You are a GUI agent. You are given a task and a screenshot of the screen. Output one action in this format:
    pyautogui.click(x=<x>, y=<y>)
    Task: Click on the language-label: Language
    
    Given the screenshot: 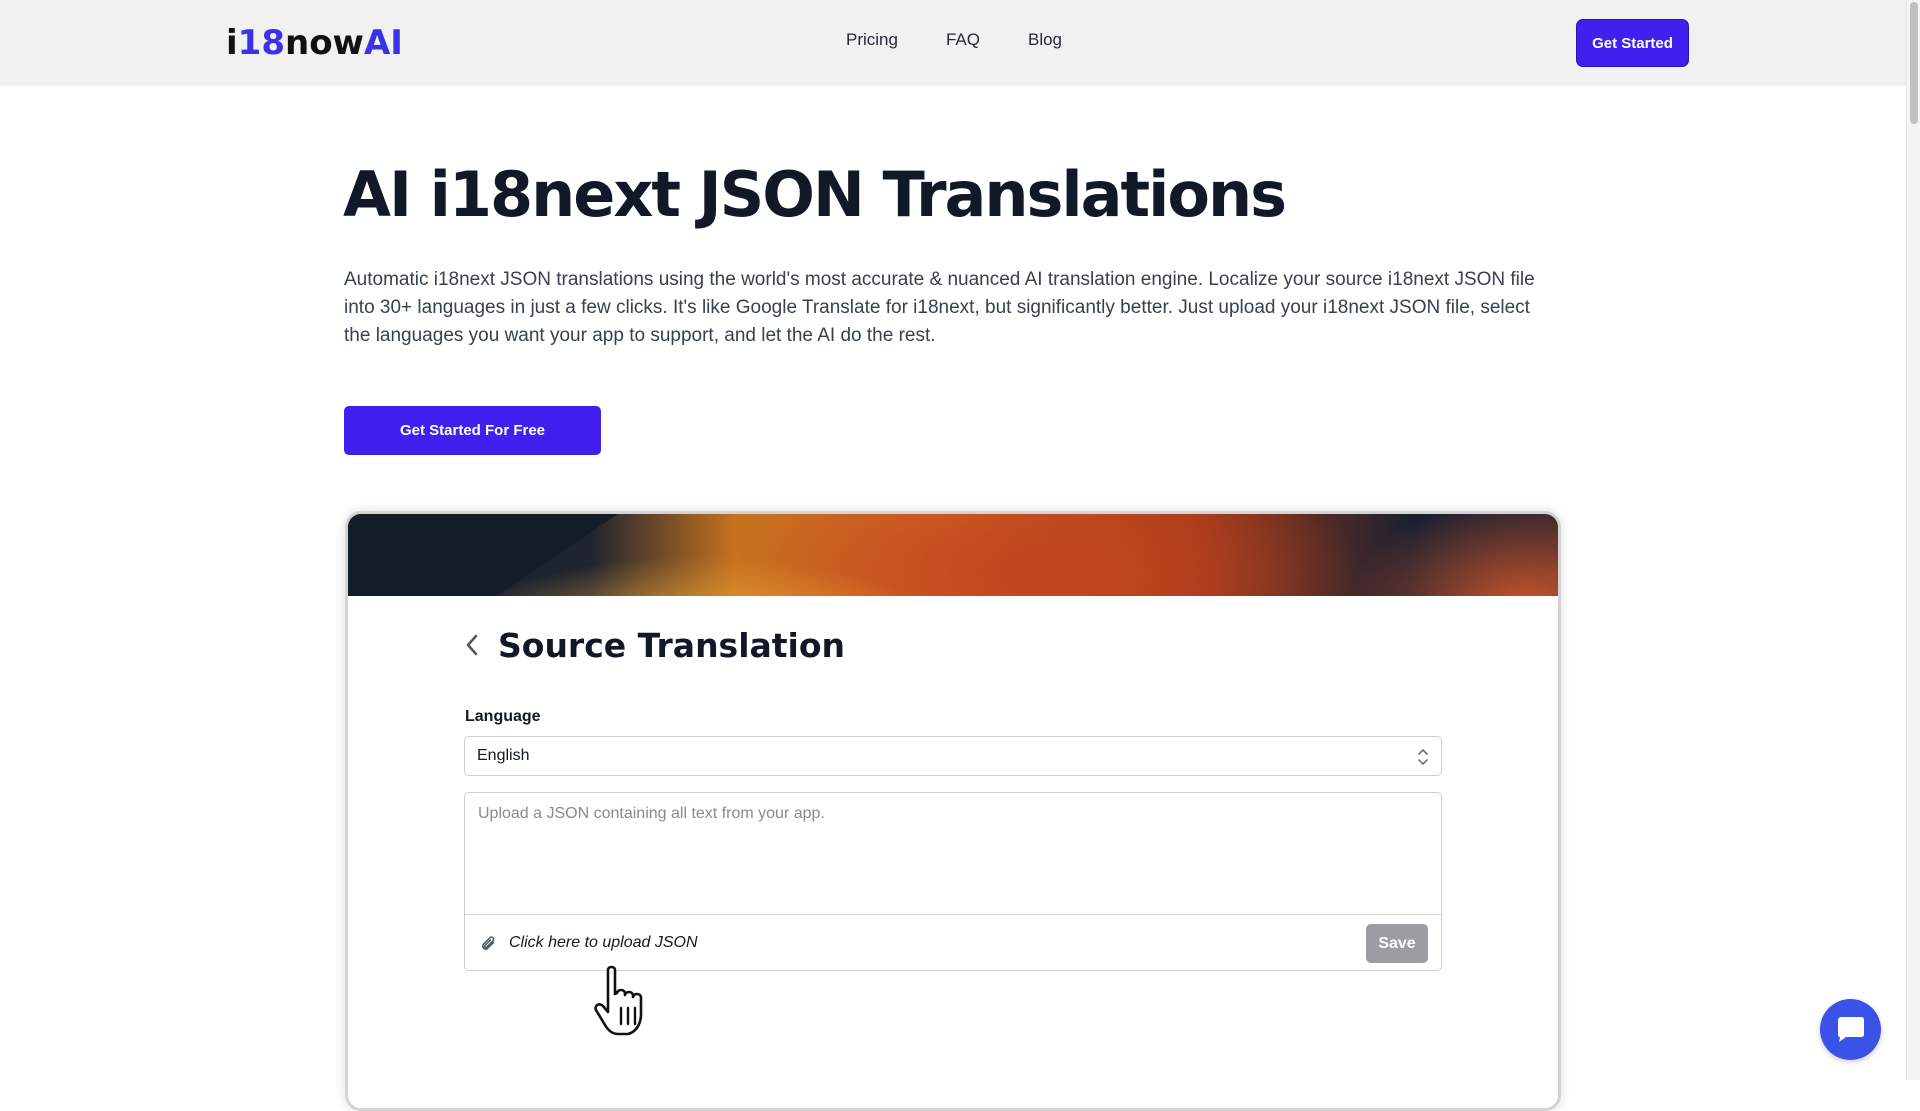 What is the action you would take?
    pyautogui.click(x=503, y=716)
    